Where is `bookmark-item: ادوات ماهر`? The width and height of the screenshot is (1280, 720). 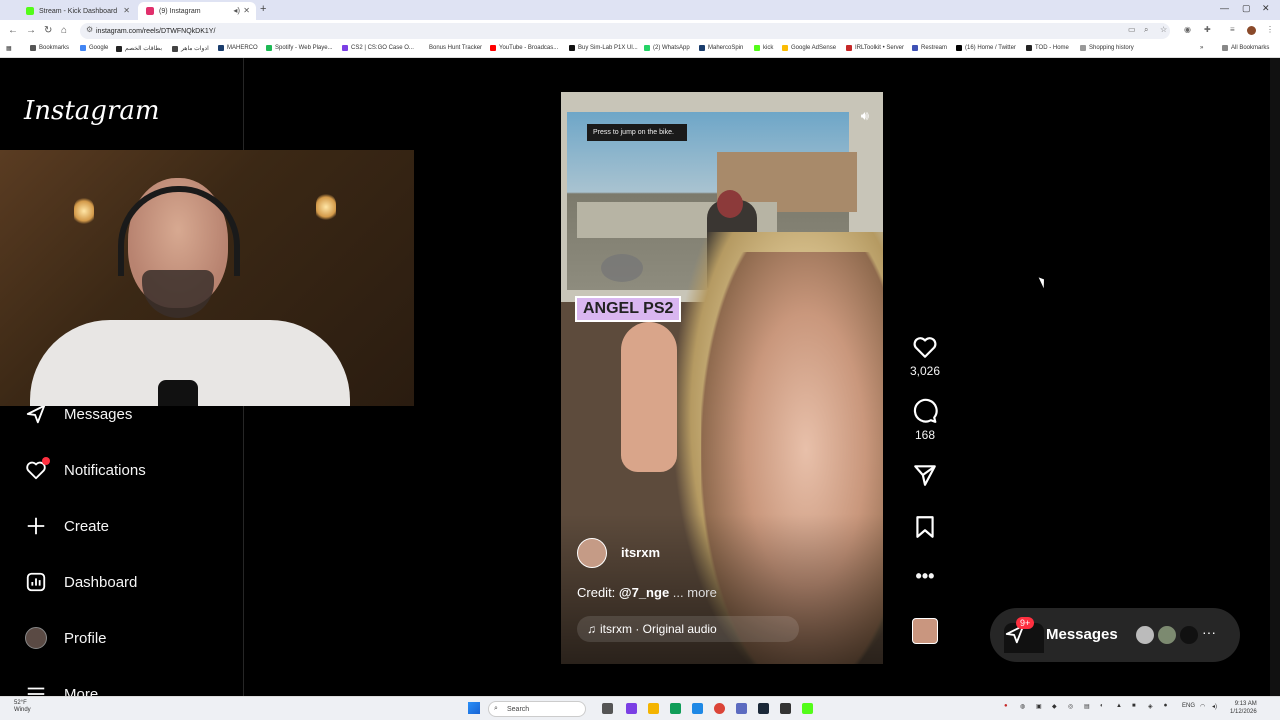
bookmark-item: ادوات ماهر is located at coordinates (190, 48).